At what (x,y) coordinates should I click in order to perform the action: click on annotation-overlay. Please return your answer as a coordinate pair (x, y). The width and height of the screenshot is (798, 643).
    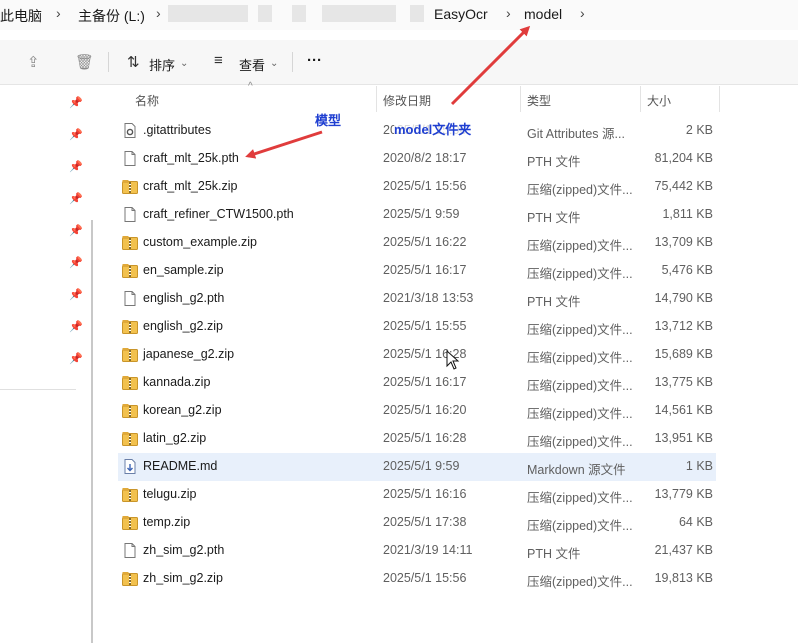
    Looking at the image, I should click on (388, 92).